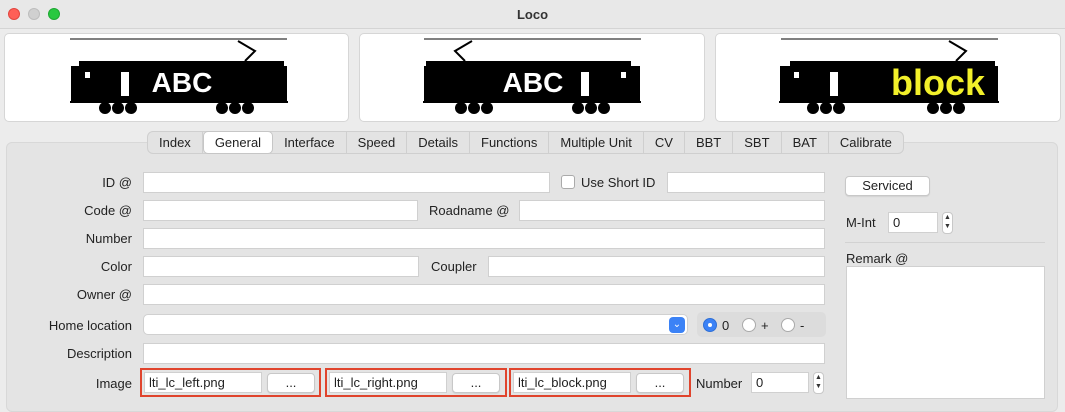  What do you see at coordinates (749, 325) in the screenshot?
I see `radio-plus` at bounding box center [749, 325].